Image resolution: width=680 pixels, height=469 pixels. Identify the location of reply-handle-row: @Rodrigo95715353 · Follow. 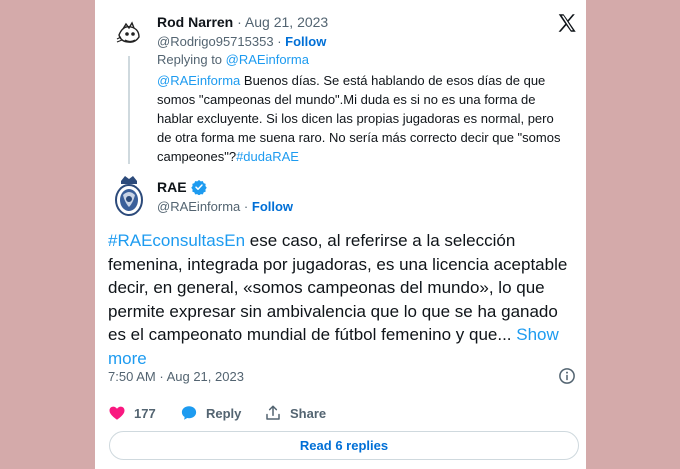
(241, 42).